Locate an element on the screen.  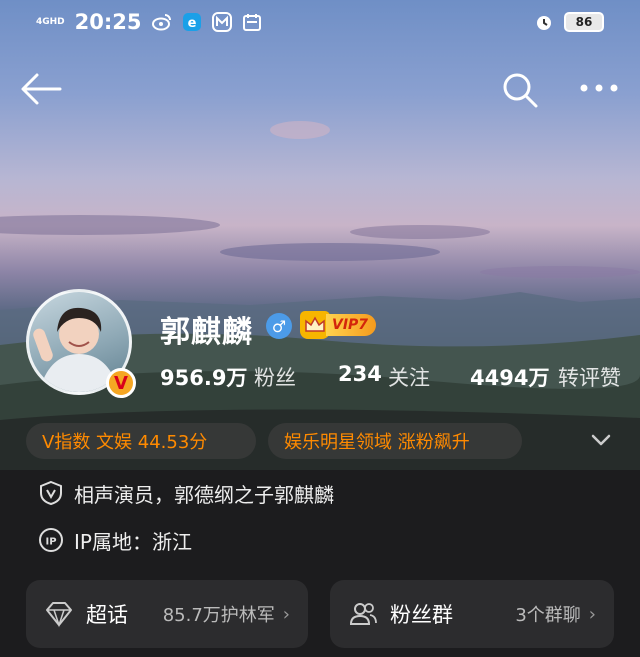
search-icon is located at coordinates (520, 90).